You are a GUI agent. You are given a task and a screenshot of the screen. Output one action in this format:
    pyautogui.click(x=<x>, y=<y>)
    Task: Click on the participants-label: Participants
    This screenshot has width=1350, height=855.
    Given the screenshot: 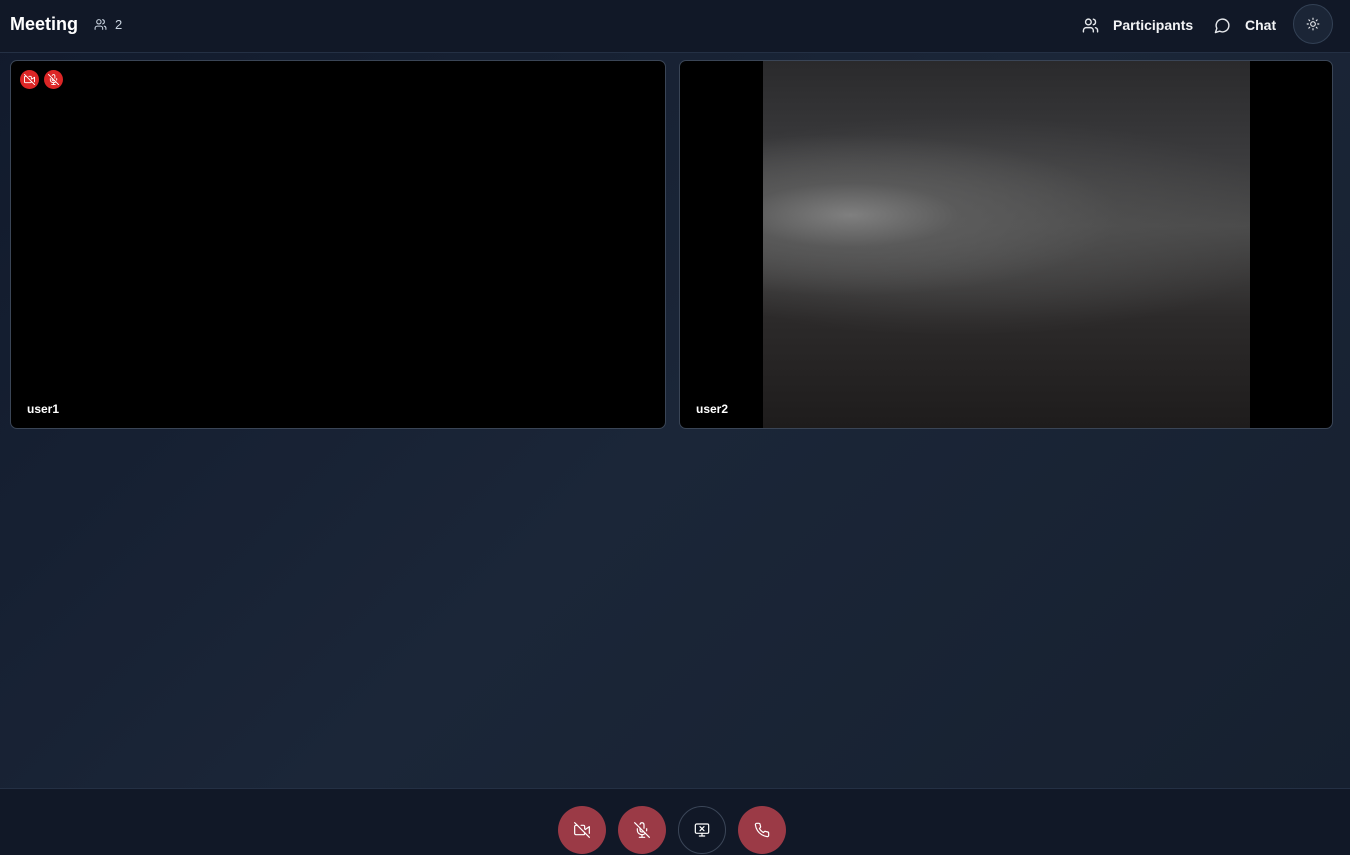 What is the action you would take?
    pyautogui.click(x=1153, y=25)
    